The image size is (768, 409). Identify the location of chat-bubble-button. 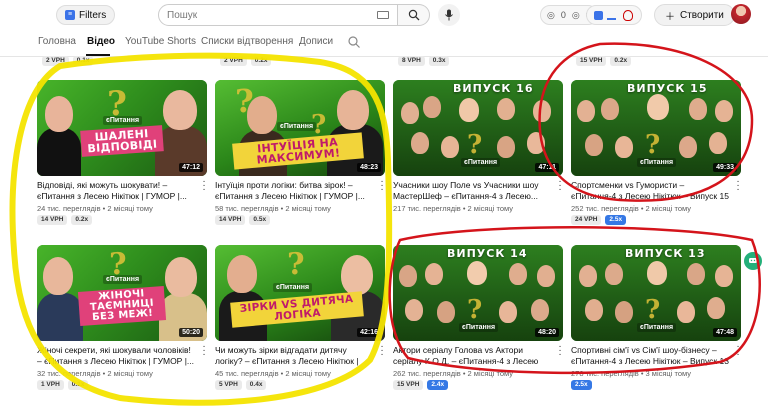
(753, 261).